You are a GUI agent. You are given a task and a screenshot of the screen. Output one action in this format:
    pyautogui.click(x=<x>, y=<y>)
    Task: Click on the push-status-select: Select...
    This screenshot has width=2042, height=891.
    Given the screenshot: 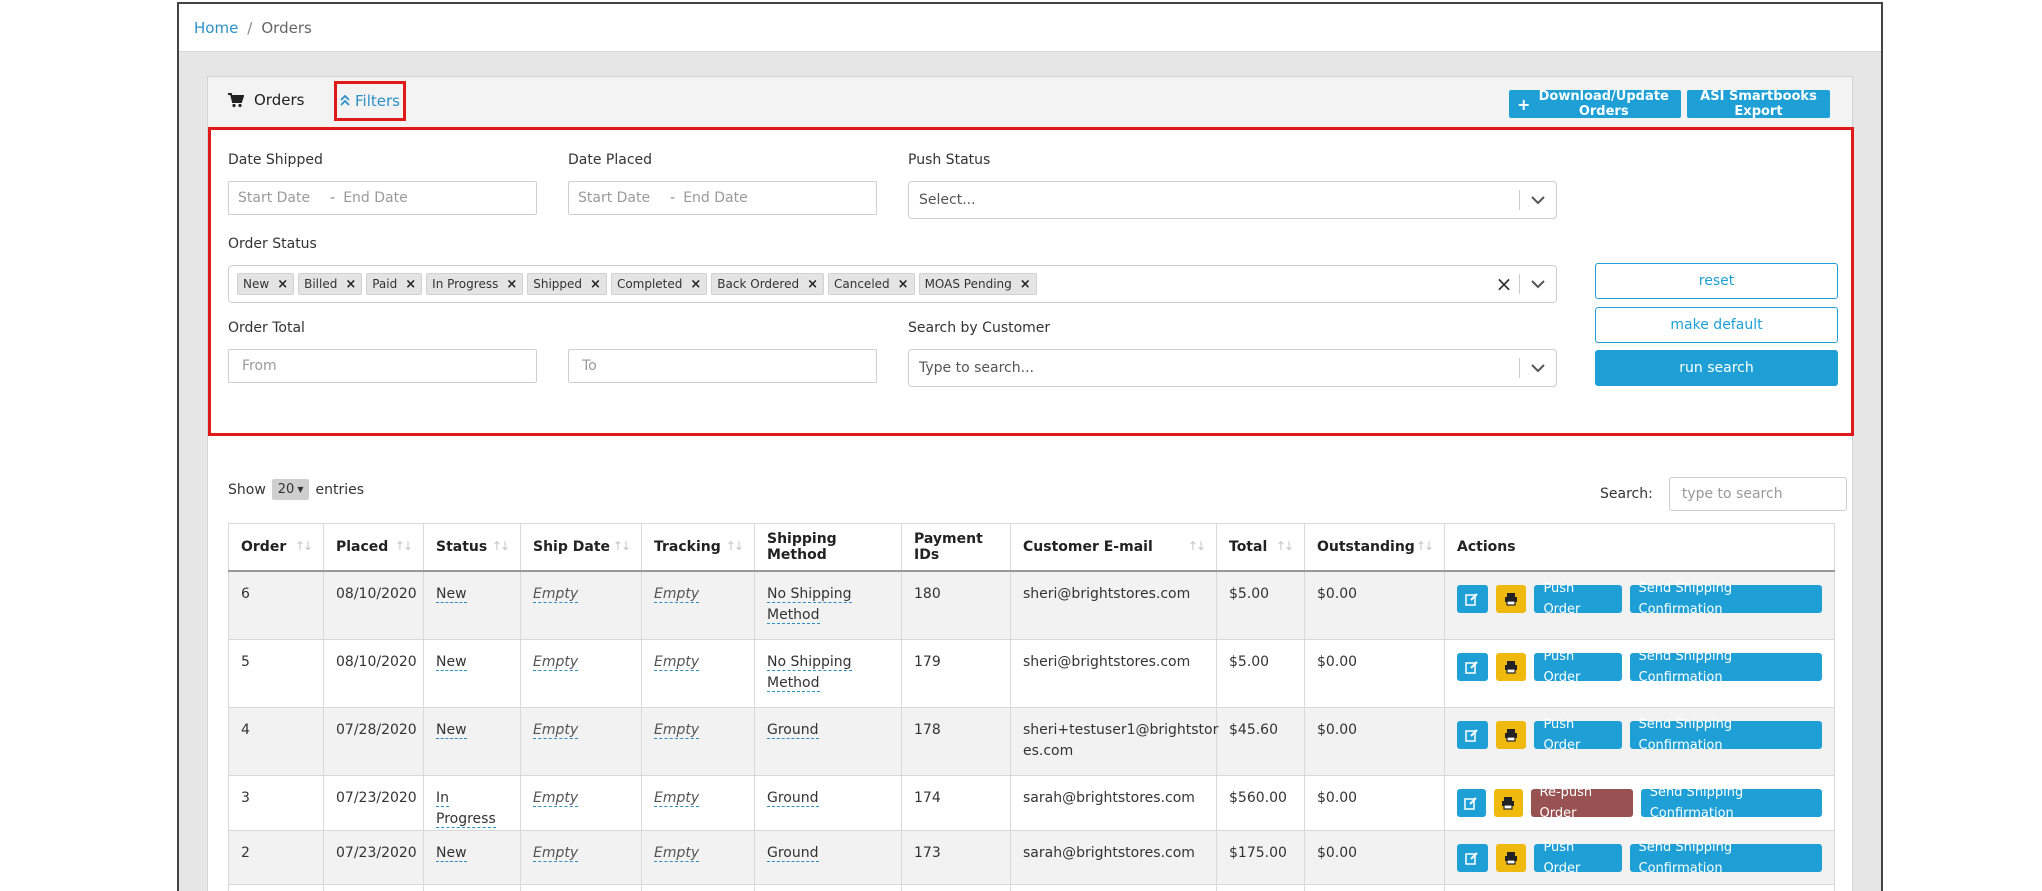 What is the action you would take?
    pyautogui.click(x=1232, y=200)
    